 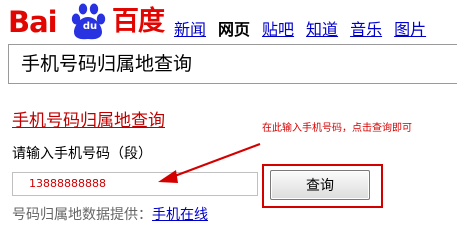 What do you see at coordinates (190, 28) in the screenshot?
I see `nav-item-news: 新闻` at bounding box center [190, 28].